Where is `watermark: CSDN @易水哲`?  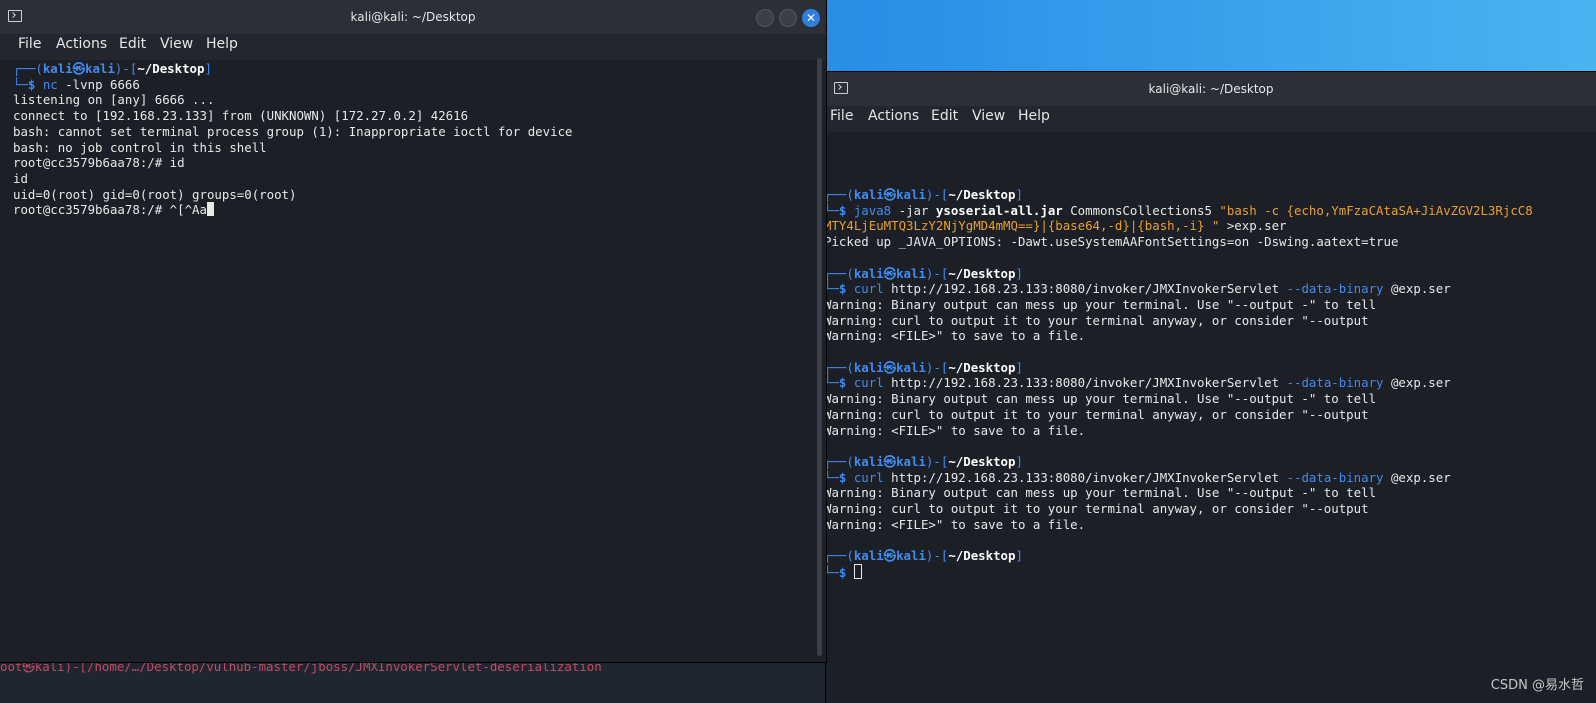
watermark: CSDN @易水哲 is located at coordinates (1537, 685).